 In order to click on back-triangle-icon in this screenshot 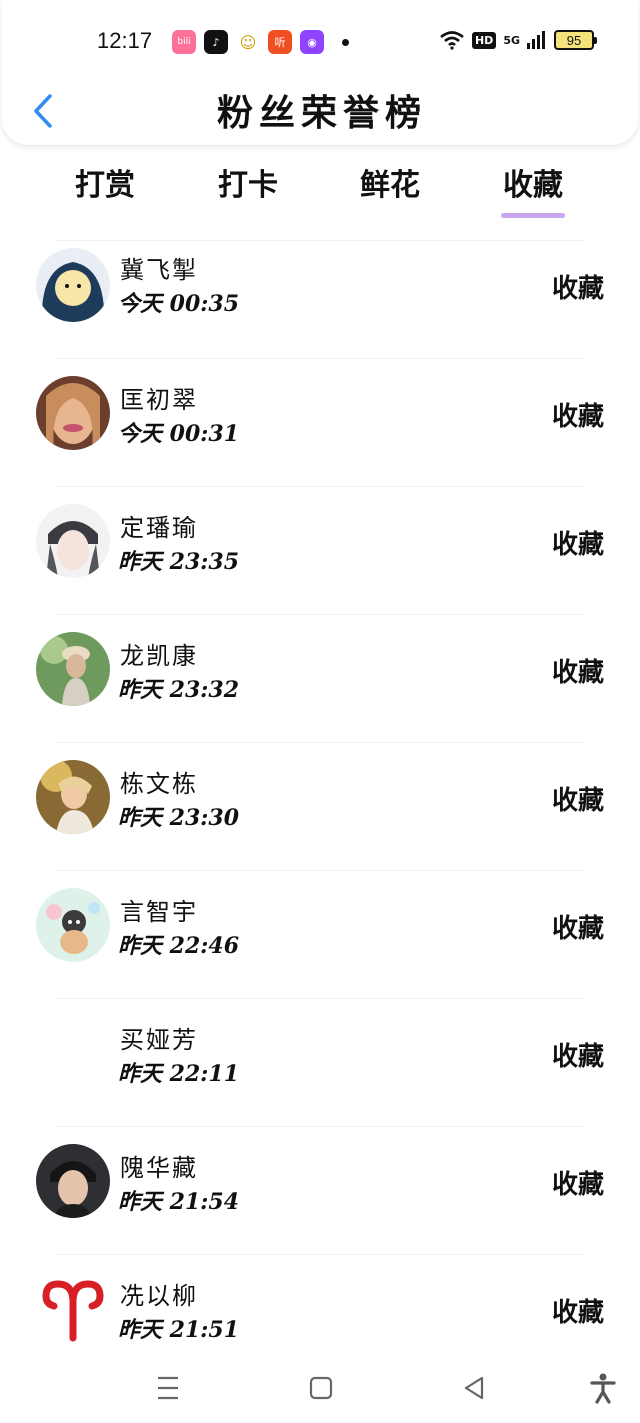, I will do `click(474, 1388)`.